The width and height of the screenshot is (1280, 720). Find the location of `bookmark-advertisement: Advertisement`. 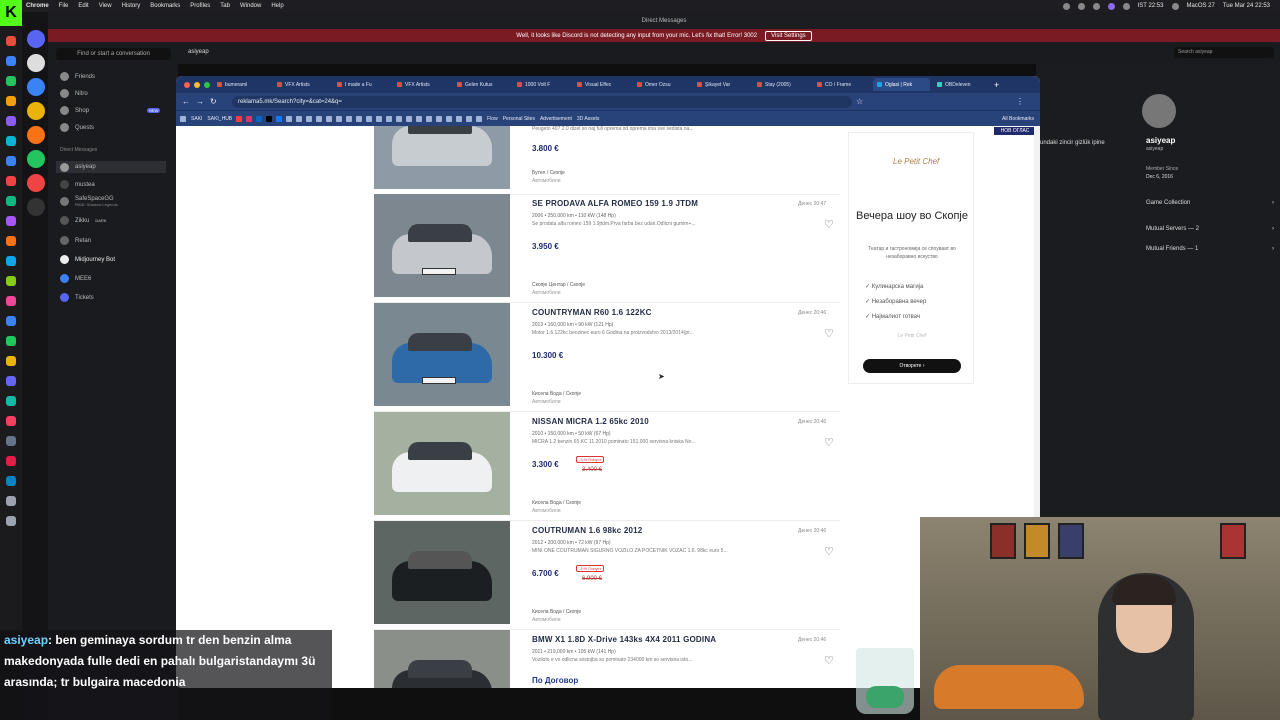

bookmark-advertisement: Advertisement is located at coordinates (556, 119).